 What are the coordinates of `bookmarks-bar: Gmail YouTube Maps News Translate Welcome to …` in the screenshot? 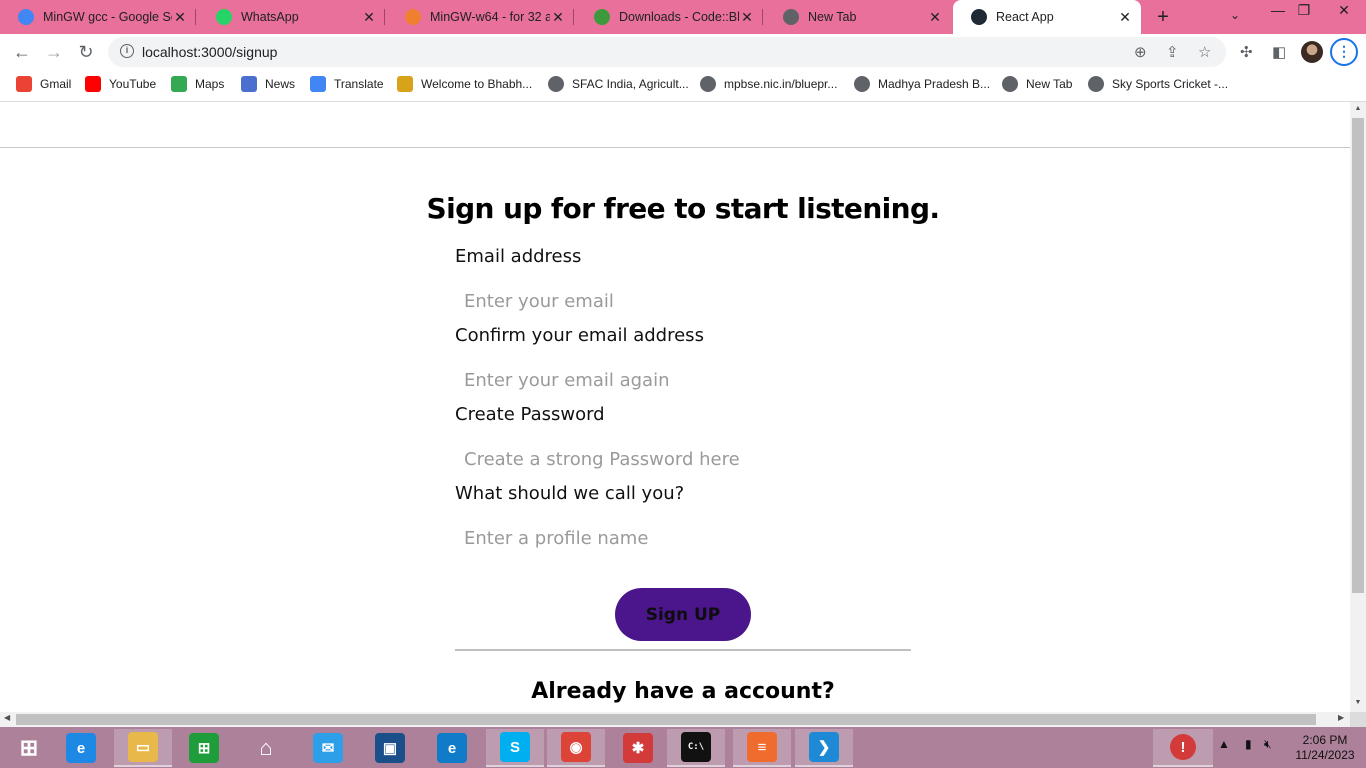 It's located at (683, 85).